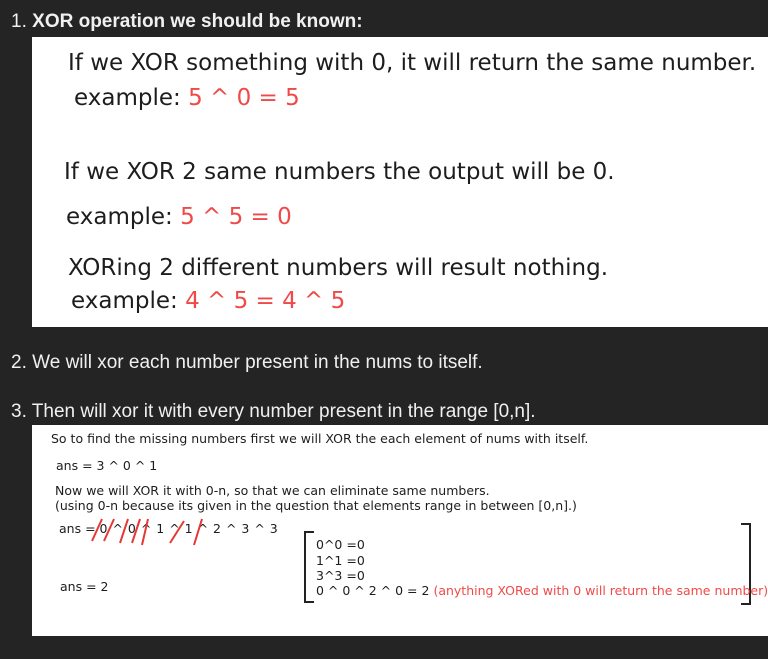 The height and width of the screenshot is (659, 768). What do you see at coordinates (244, 98) in the screenshot?
I see `example-value: 5 ^ 0 = 5` at bounding box center [244, 98].